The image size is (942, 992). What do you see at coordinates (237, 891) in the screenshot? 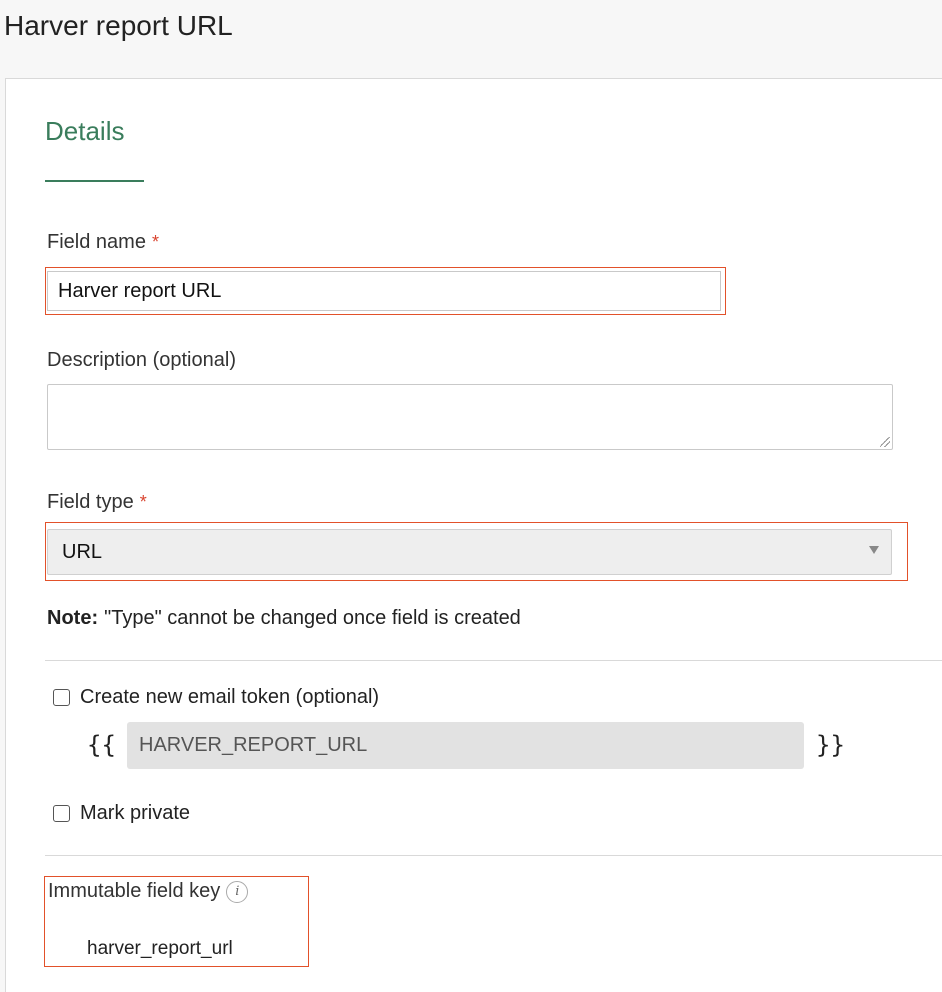
I see `info-icon: i` at bounding box center [237, 891].